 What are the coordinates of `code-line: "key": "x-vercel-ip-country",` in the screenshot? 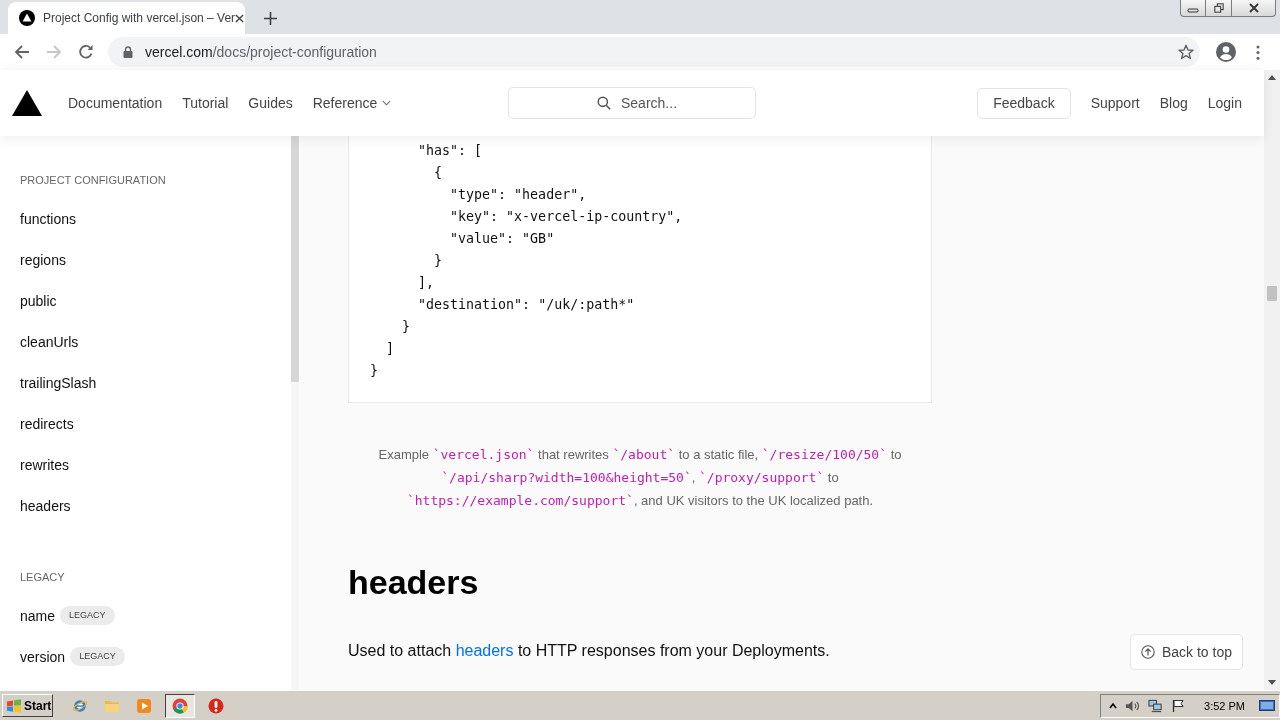 It's located at (566, 216).